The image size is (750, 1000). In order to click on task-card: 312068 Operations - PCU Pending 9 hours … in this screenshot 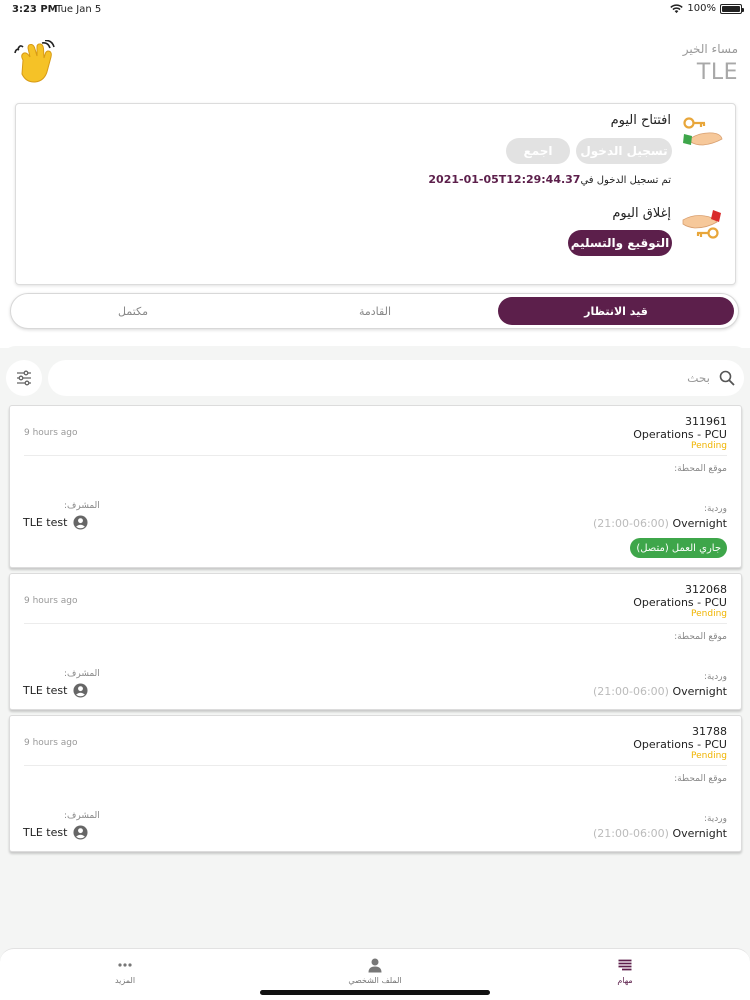, I will do `click(375, 641)`.